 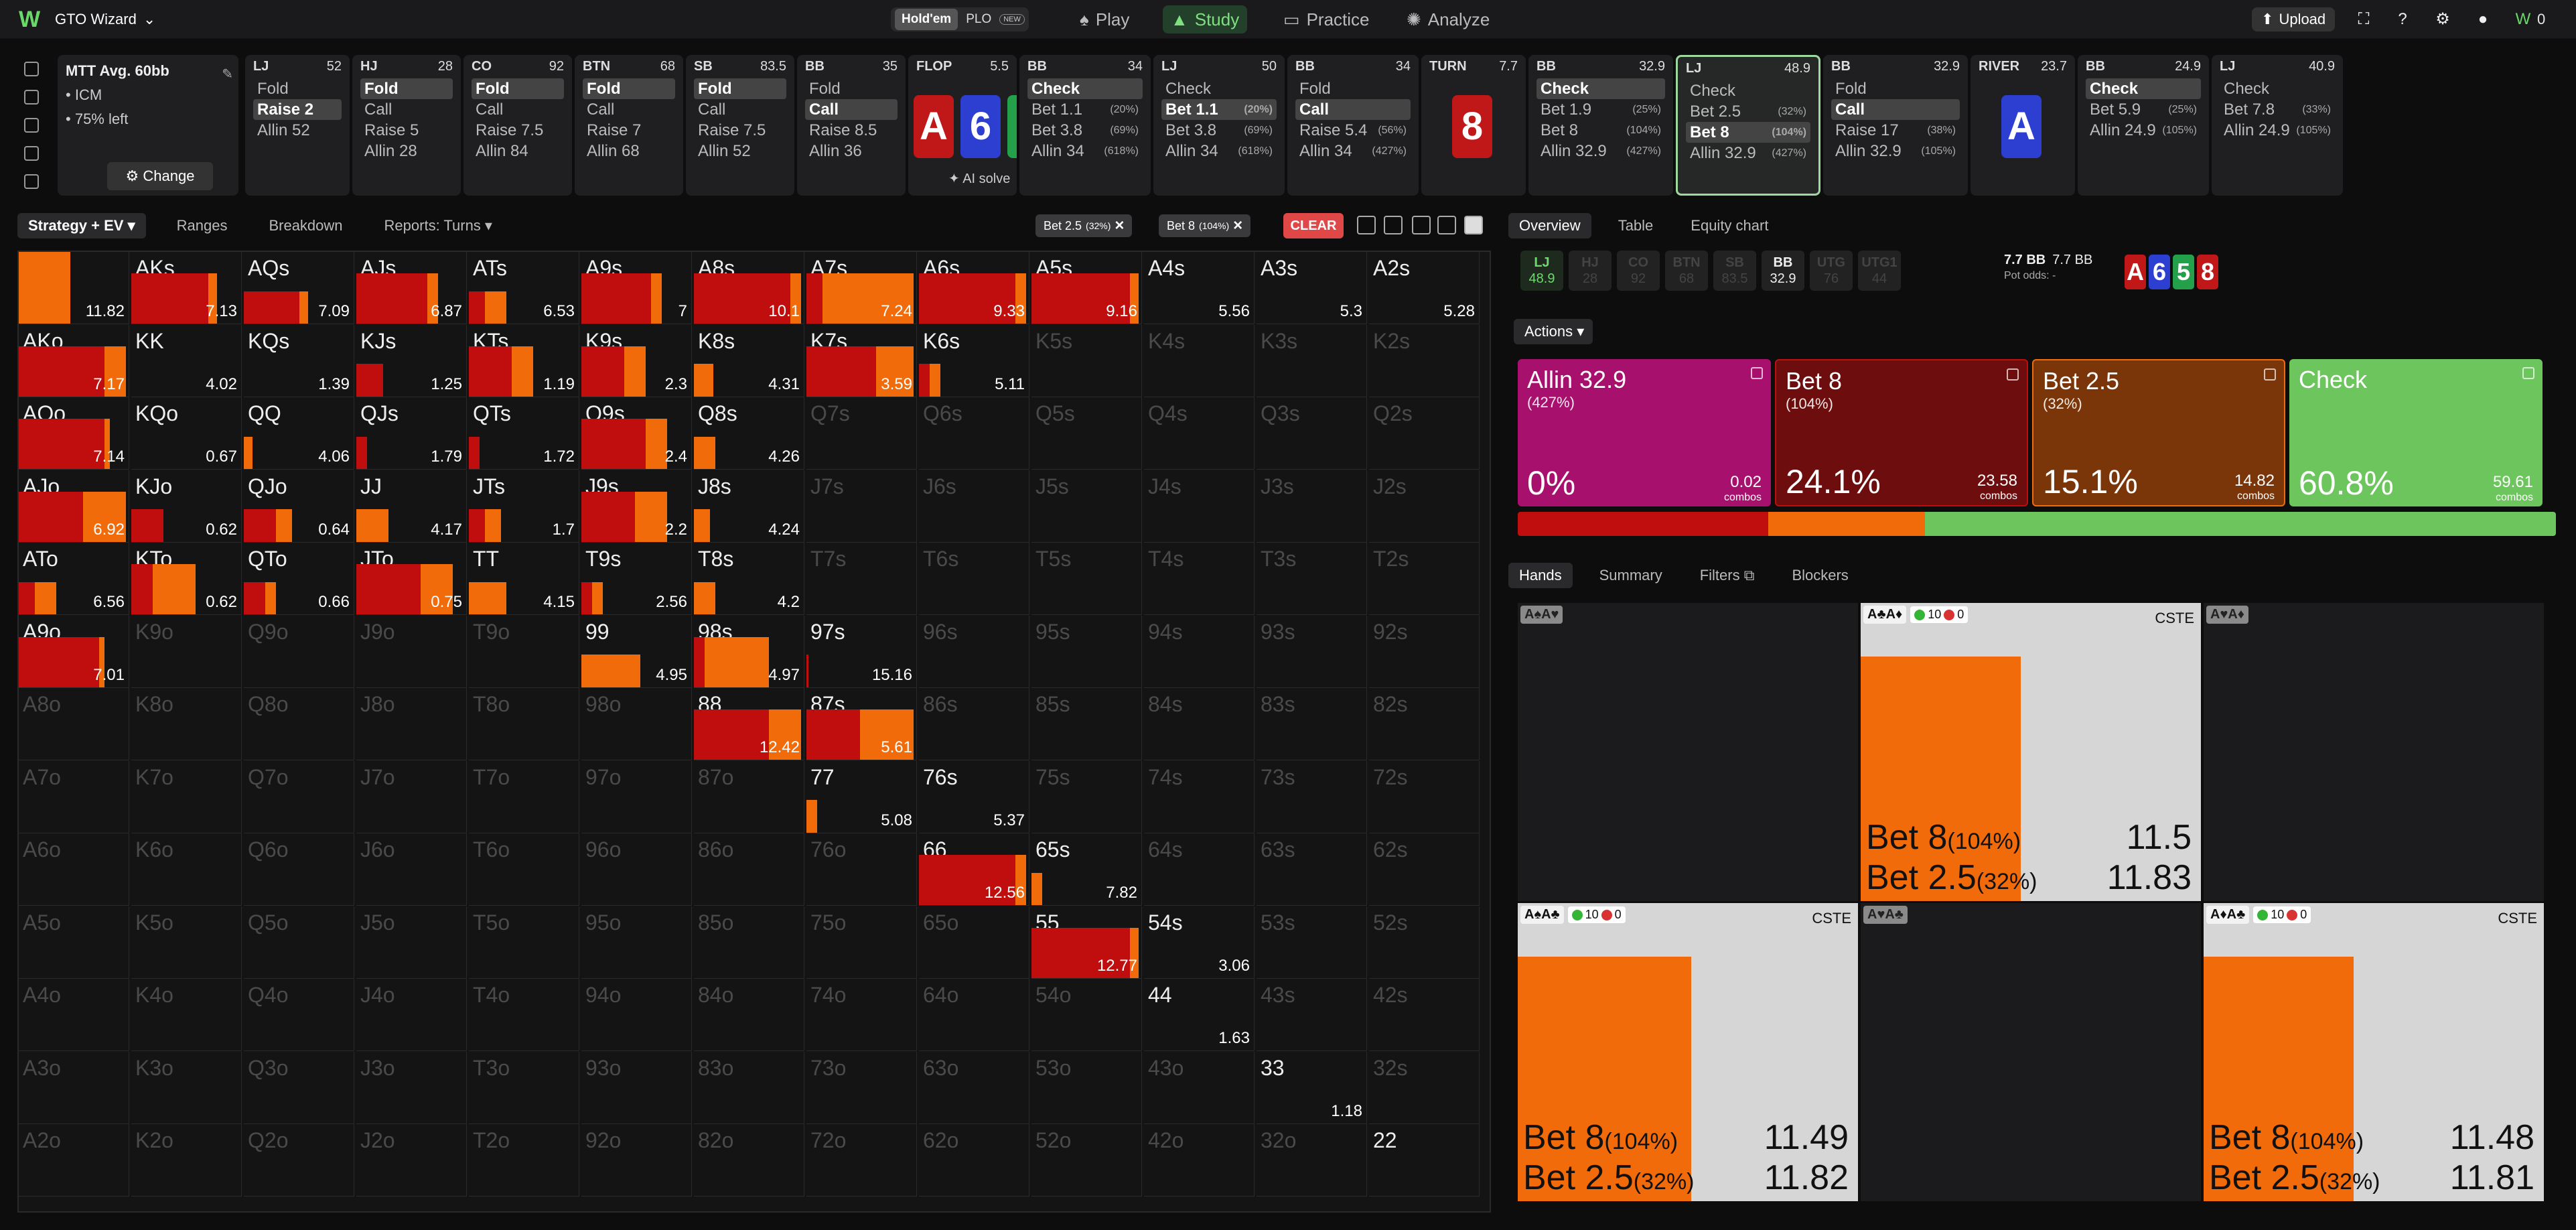 What do you see at coordinates (1631, 575) in the screenshot?
I see `tab-summary: Summary` at bounding box center [1631, 575].